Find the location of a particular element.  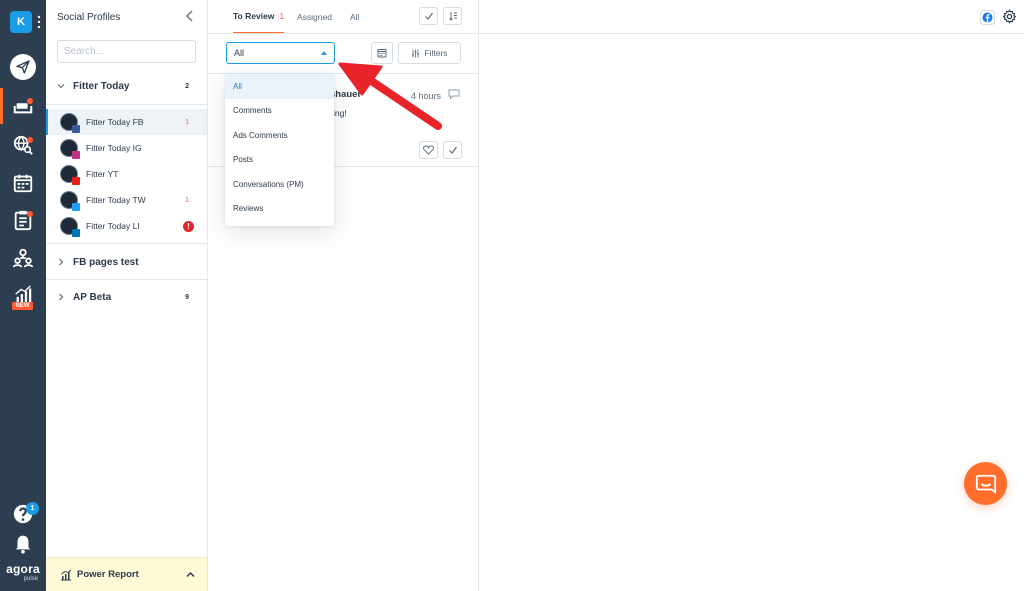

alert-icon: ! is located at coordinates (188, 226).